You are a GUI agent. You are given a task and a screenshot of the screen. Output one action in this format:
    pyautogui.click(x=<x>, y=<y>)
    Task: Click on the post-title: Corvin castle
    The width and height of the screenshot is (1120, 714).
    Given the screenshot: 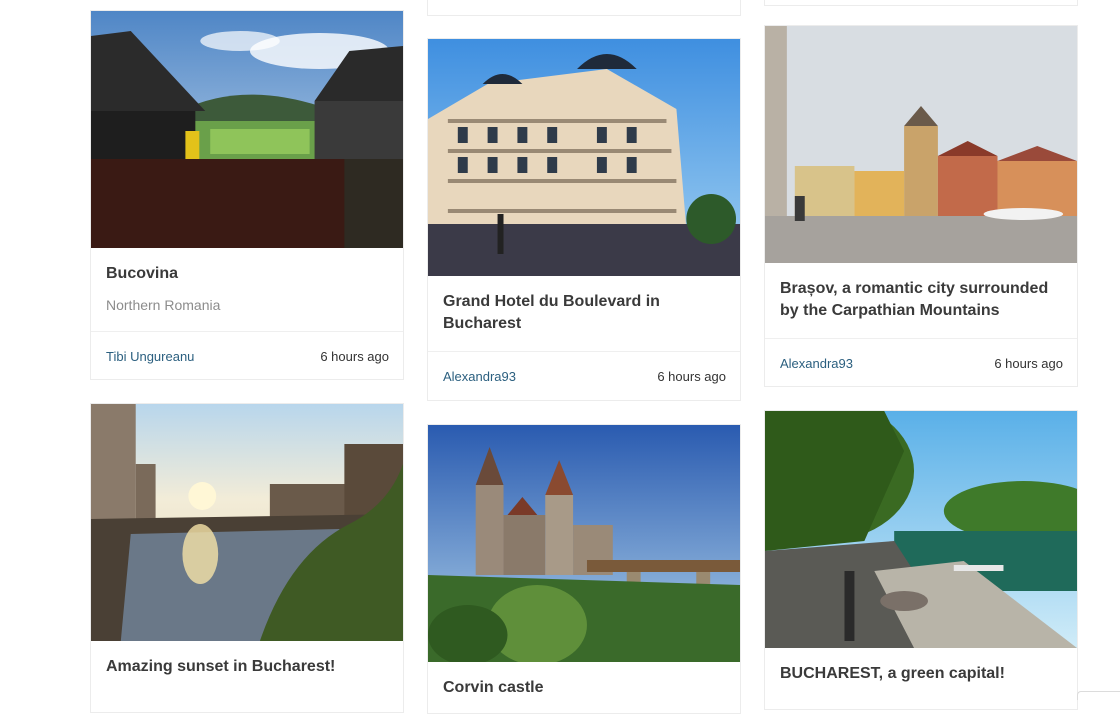 What is the action you would take?
    pyautogui.click(x=584, y=688)
    